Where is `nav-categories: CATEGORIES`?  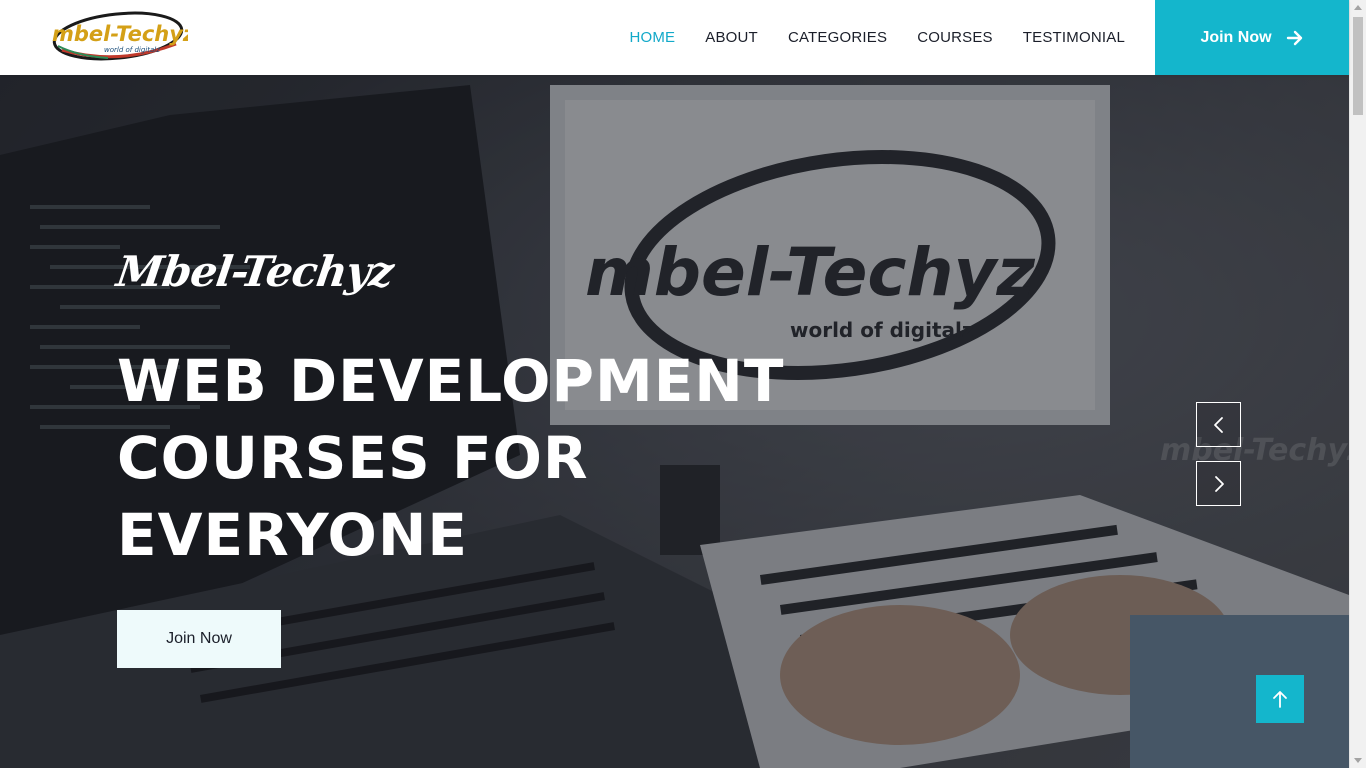 nav-categories: CATEGORIES is located at coordinates (837, 37).